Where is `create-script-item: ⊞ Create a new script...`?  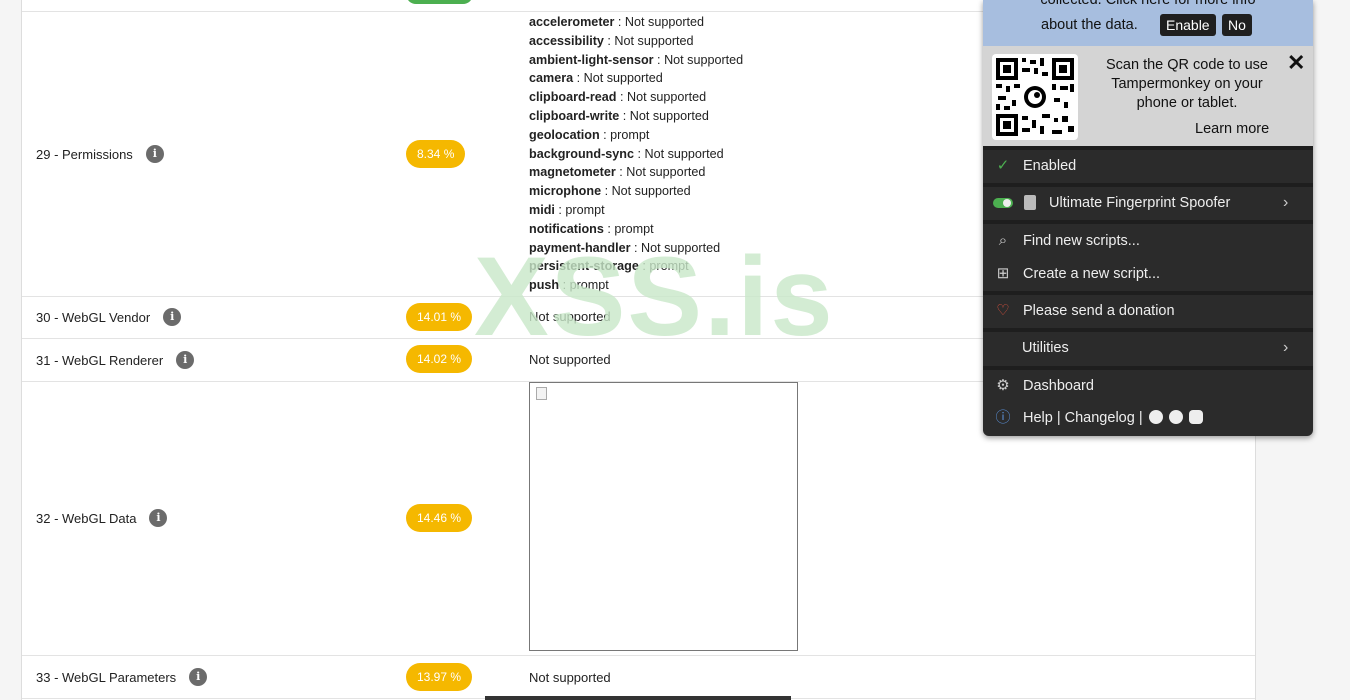 create-script-item: ⊞ Create a new script... is located at coordinates (1148, 274).